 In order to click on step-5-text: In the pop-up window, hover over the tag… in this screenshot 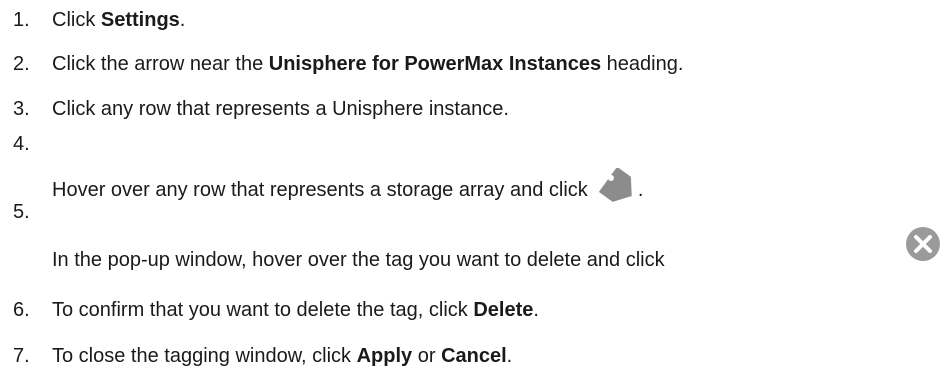, I will do `click(358, 260)`.